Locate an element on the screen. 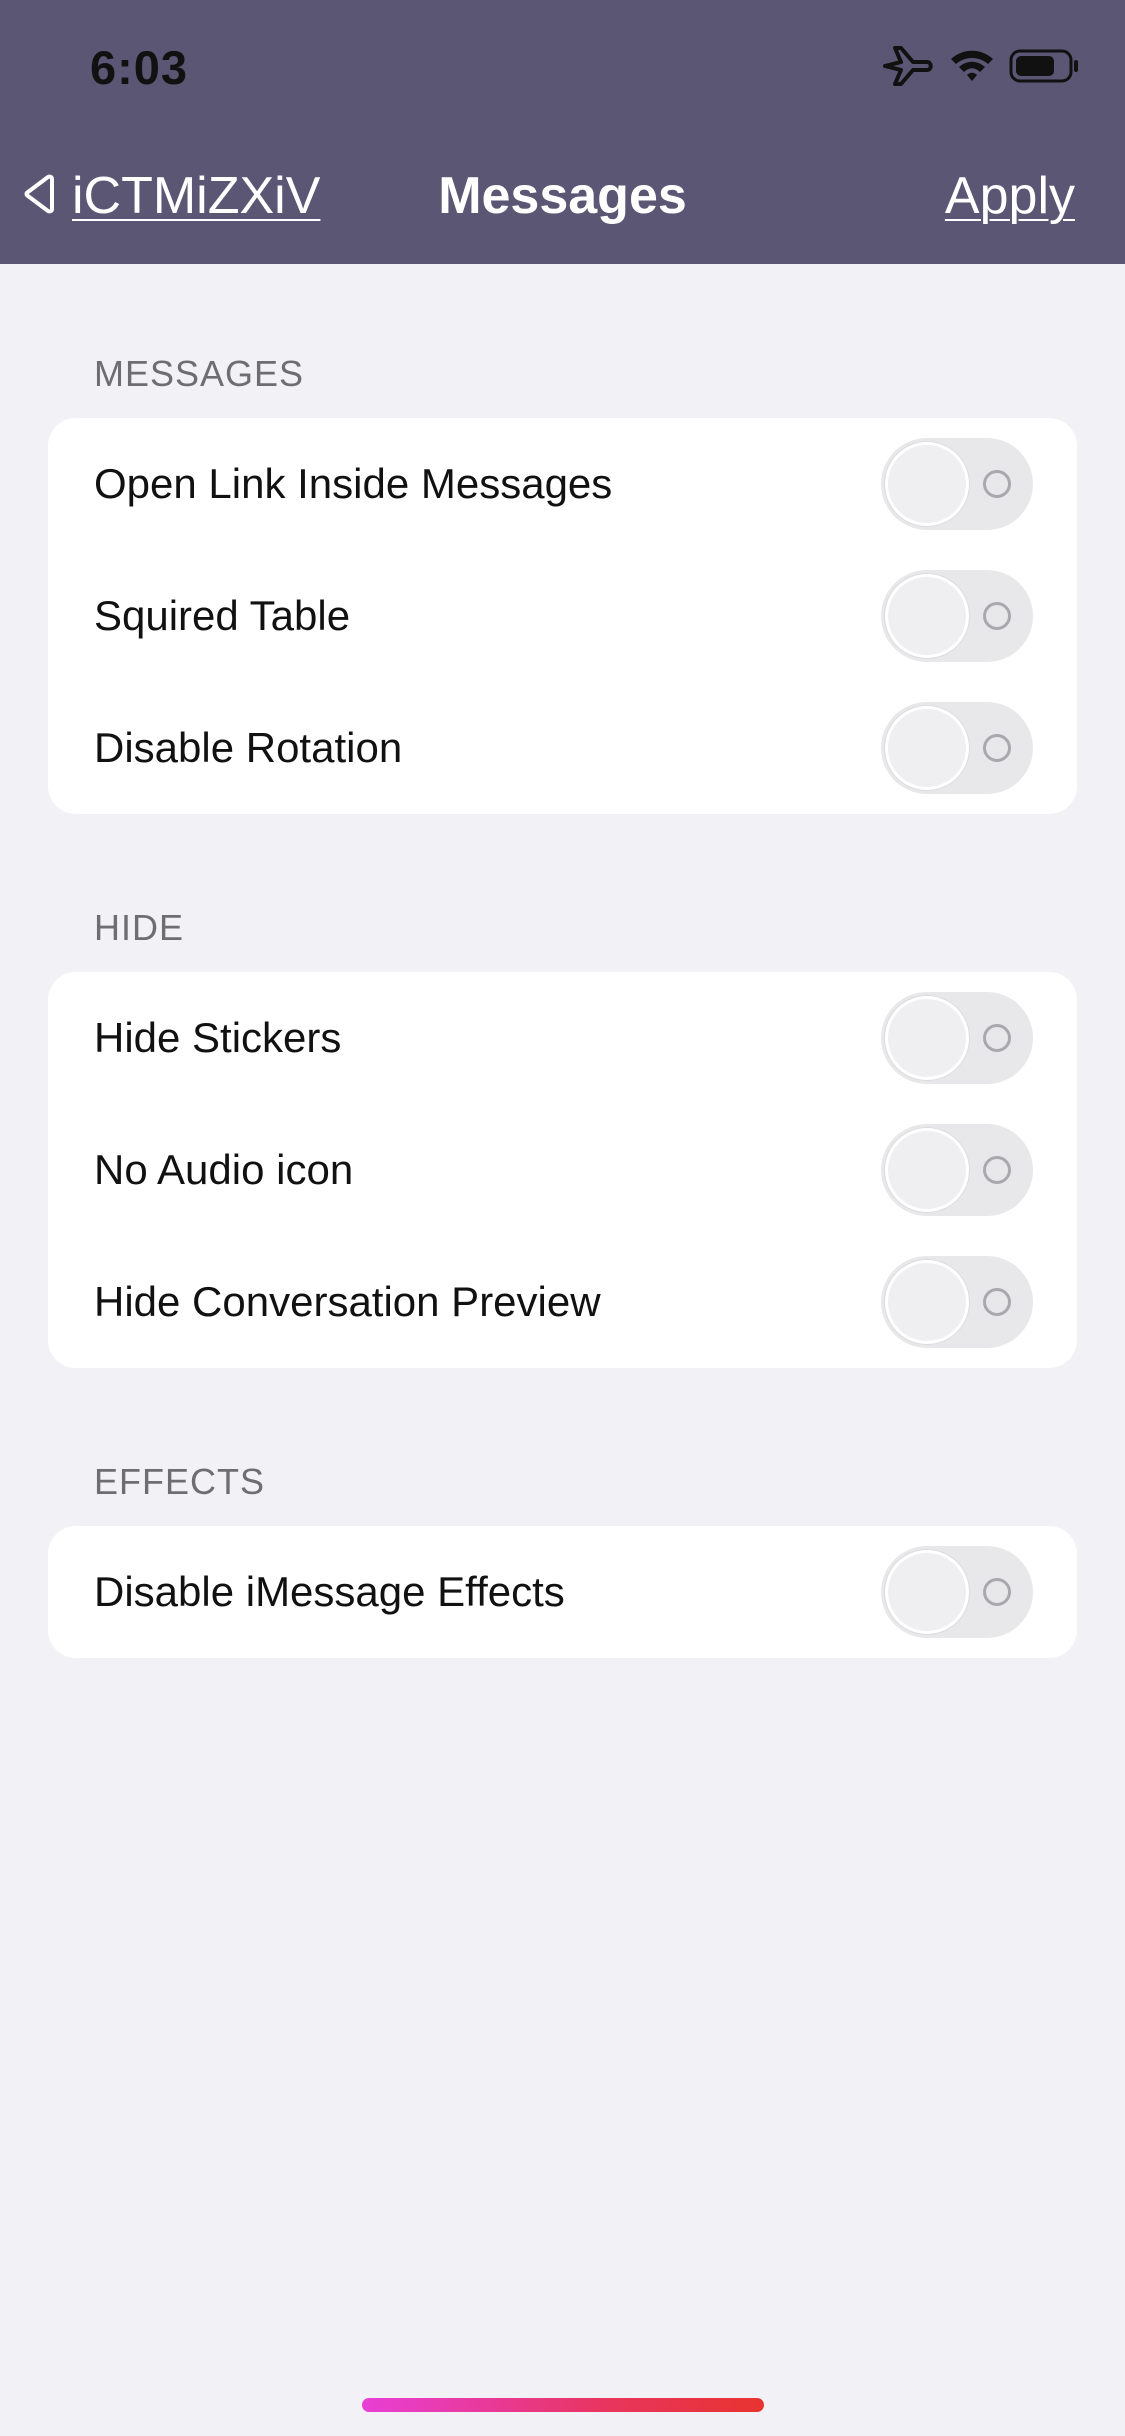 The width and height of the screenshot is (1125, 2436). open-link-inside-messages-toggle is located at coordinates (957, 484).